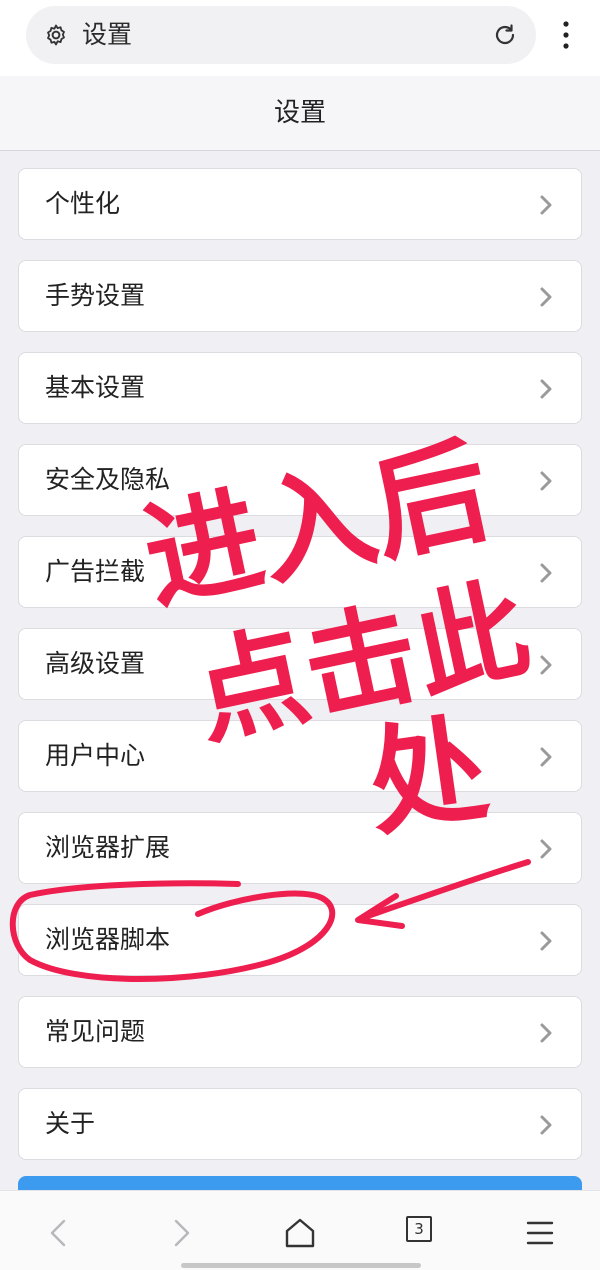 This screenshot has height=1270, width=600. Describe the element at coordinates (300, 940) in the screenshot. I see `settings-item-browser-scripts: 浏览器脚本` at that location.